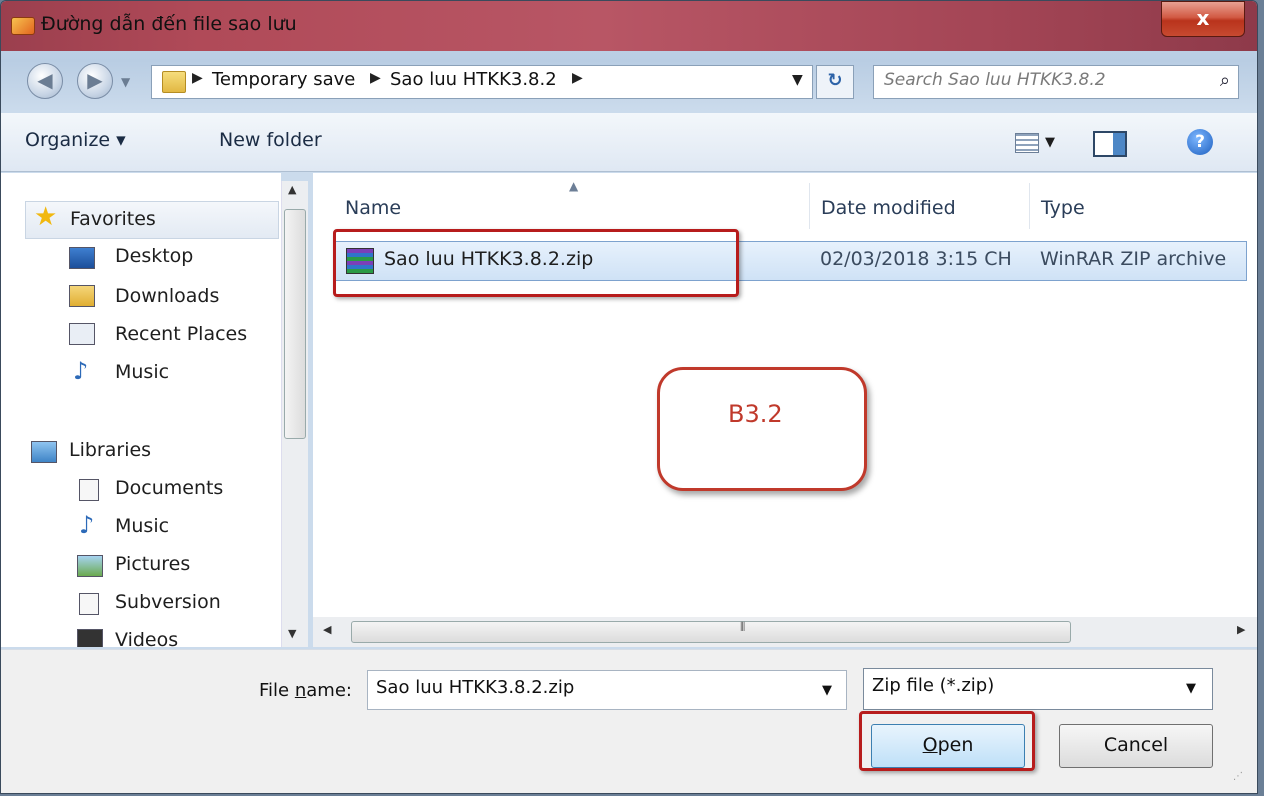 The width and height of the screenshot is (1264, 796). What do you see at coordinates (168, 602) in the screenshot?
I see `sidebar-item-label: Subversion` at bounding box center [168, 602].